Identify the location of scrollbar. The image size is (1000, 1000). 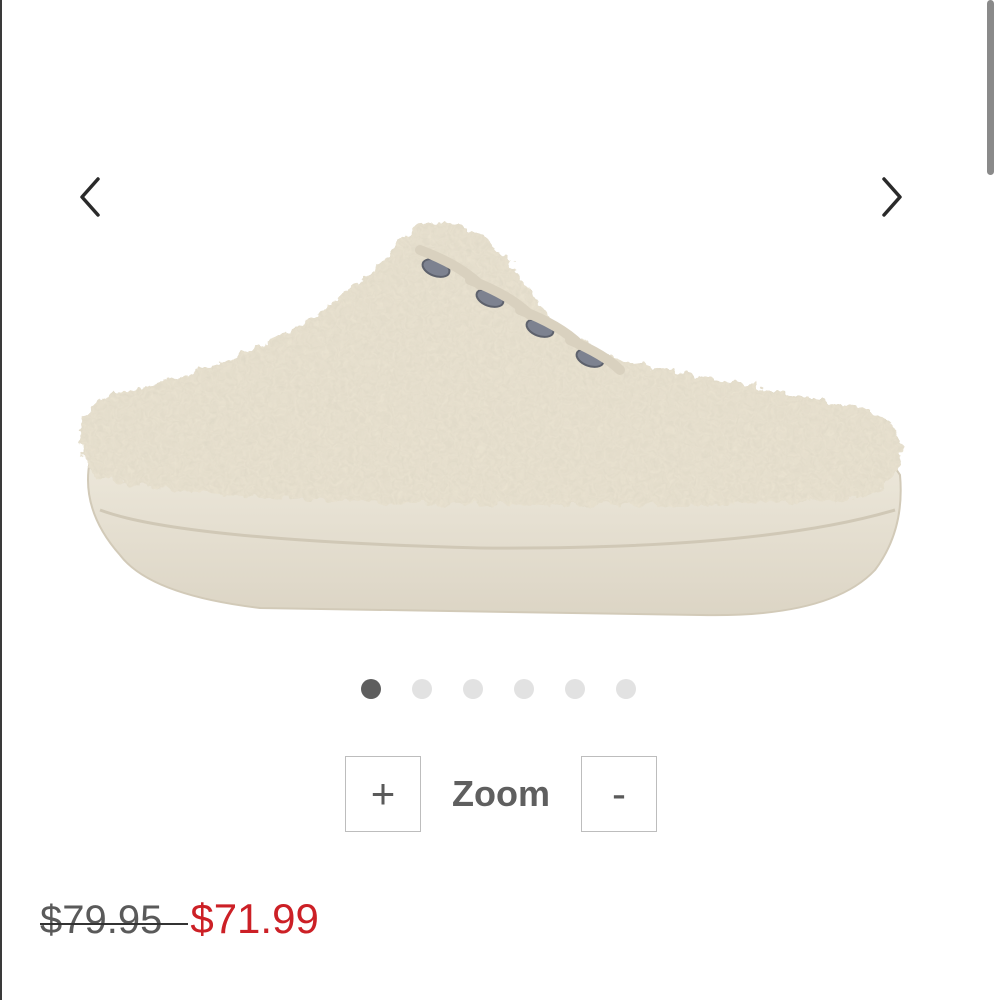
(990, 87).